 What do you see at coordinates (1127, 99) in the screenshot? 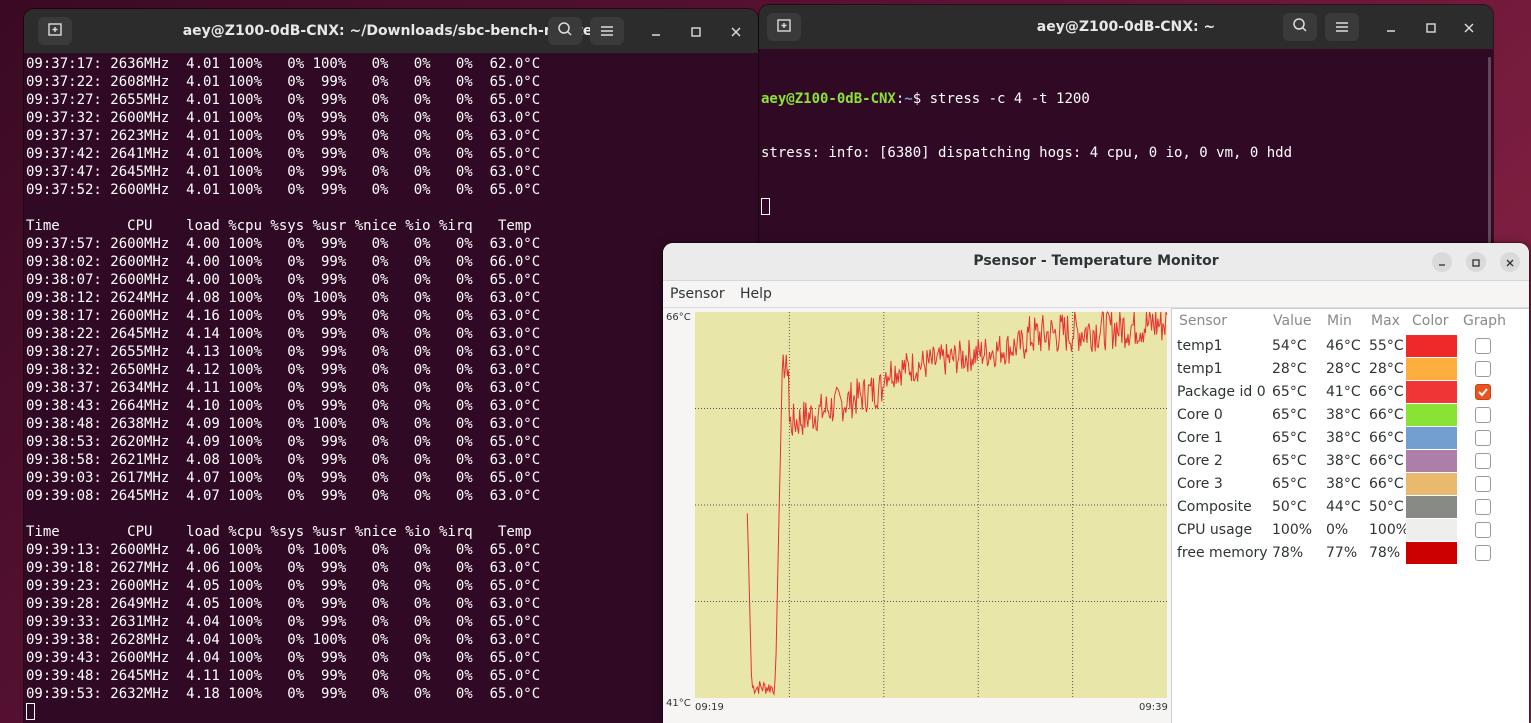
I see `command-line: aey@Z100-0dB-CNX:~$ stress -c 4 -t 1200` at bounding box center [1127, 99].